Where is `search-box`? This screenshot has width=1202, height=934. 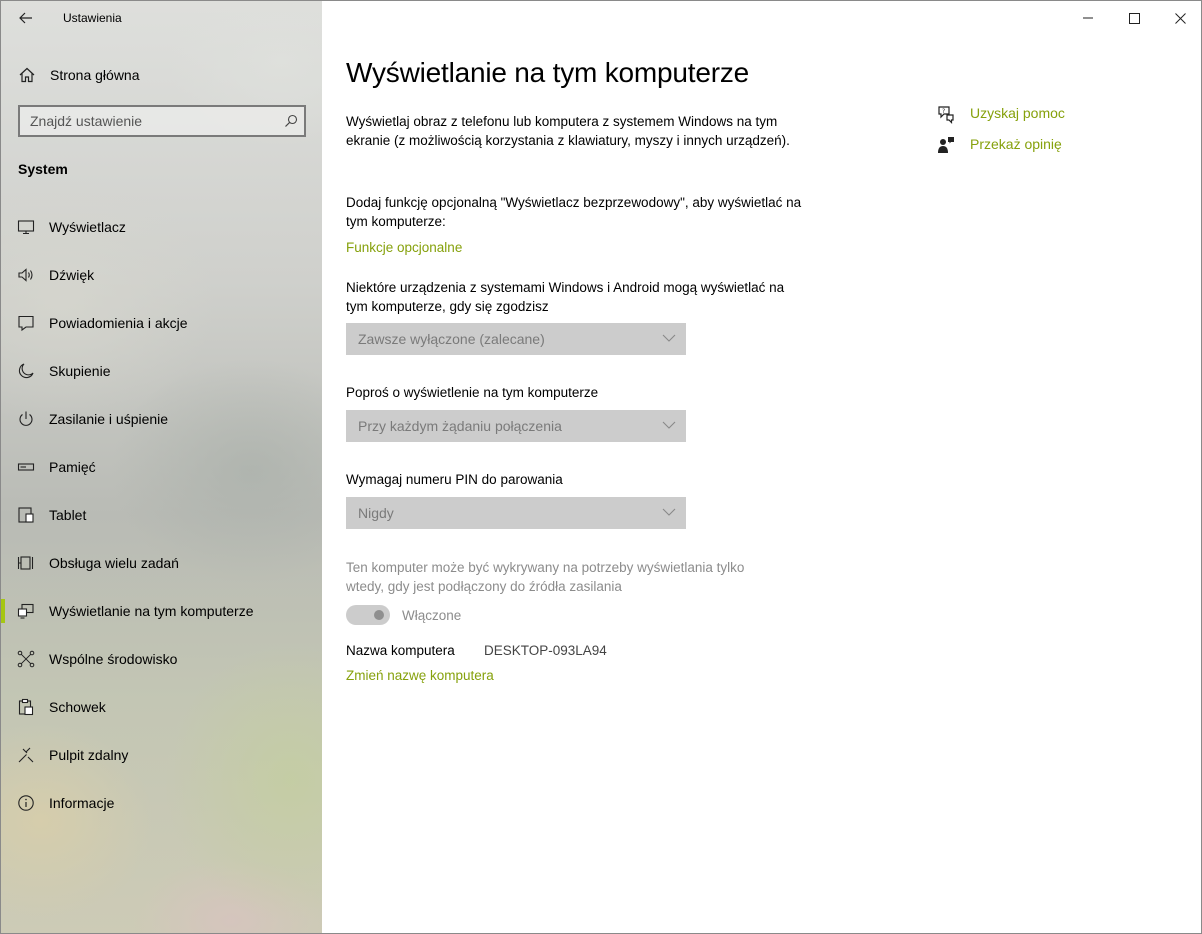 search-box is located at coordinates (162, 121).